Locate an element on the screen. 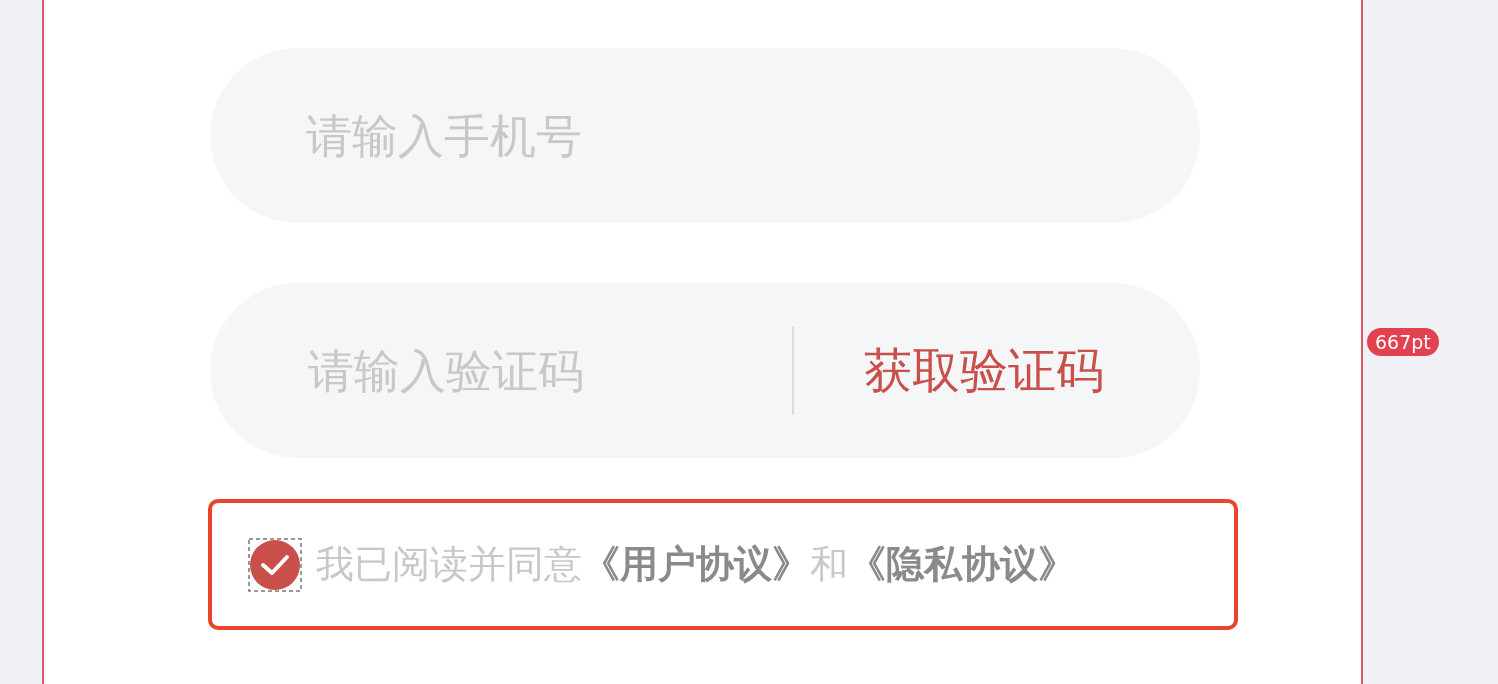  agreement-link: 《隐私协议》 is located at coordinates (962, 564).